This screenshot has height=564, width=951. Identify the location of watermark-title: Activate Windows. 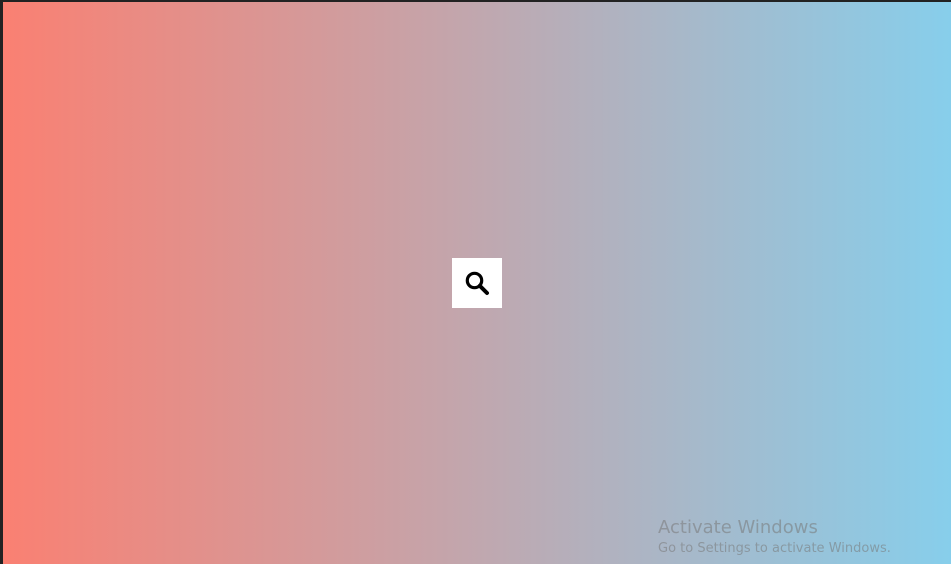
(738, 527).